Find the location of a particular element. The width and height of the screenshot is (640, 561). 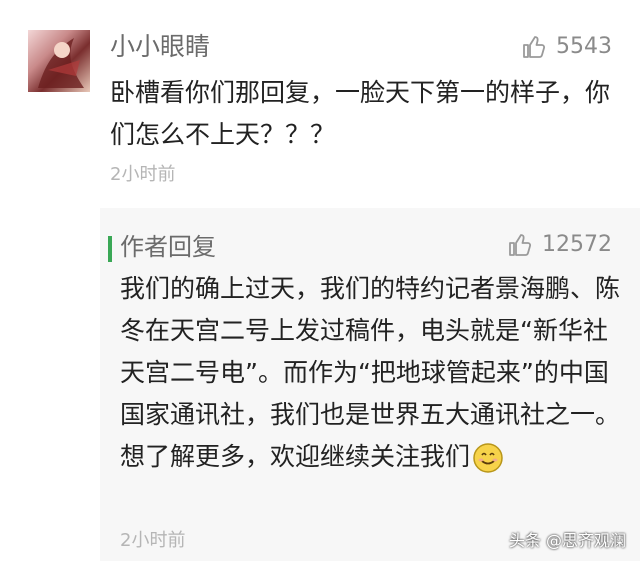

reply-accent-bar is located at coordinates (110, 249).